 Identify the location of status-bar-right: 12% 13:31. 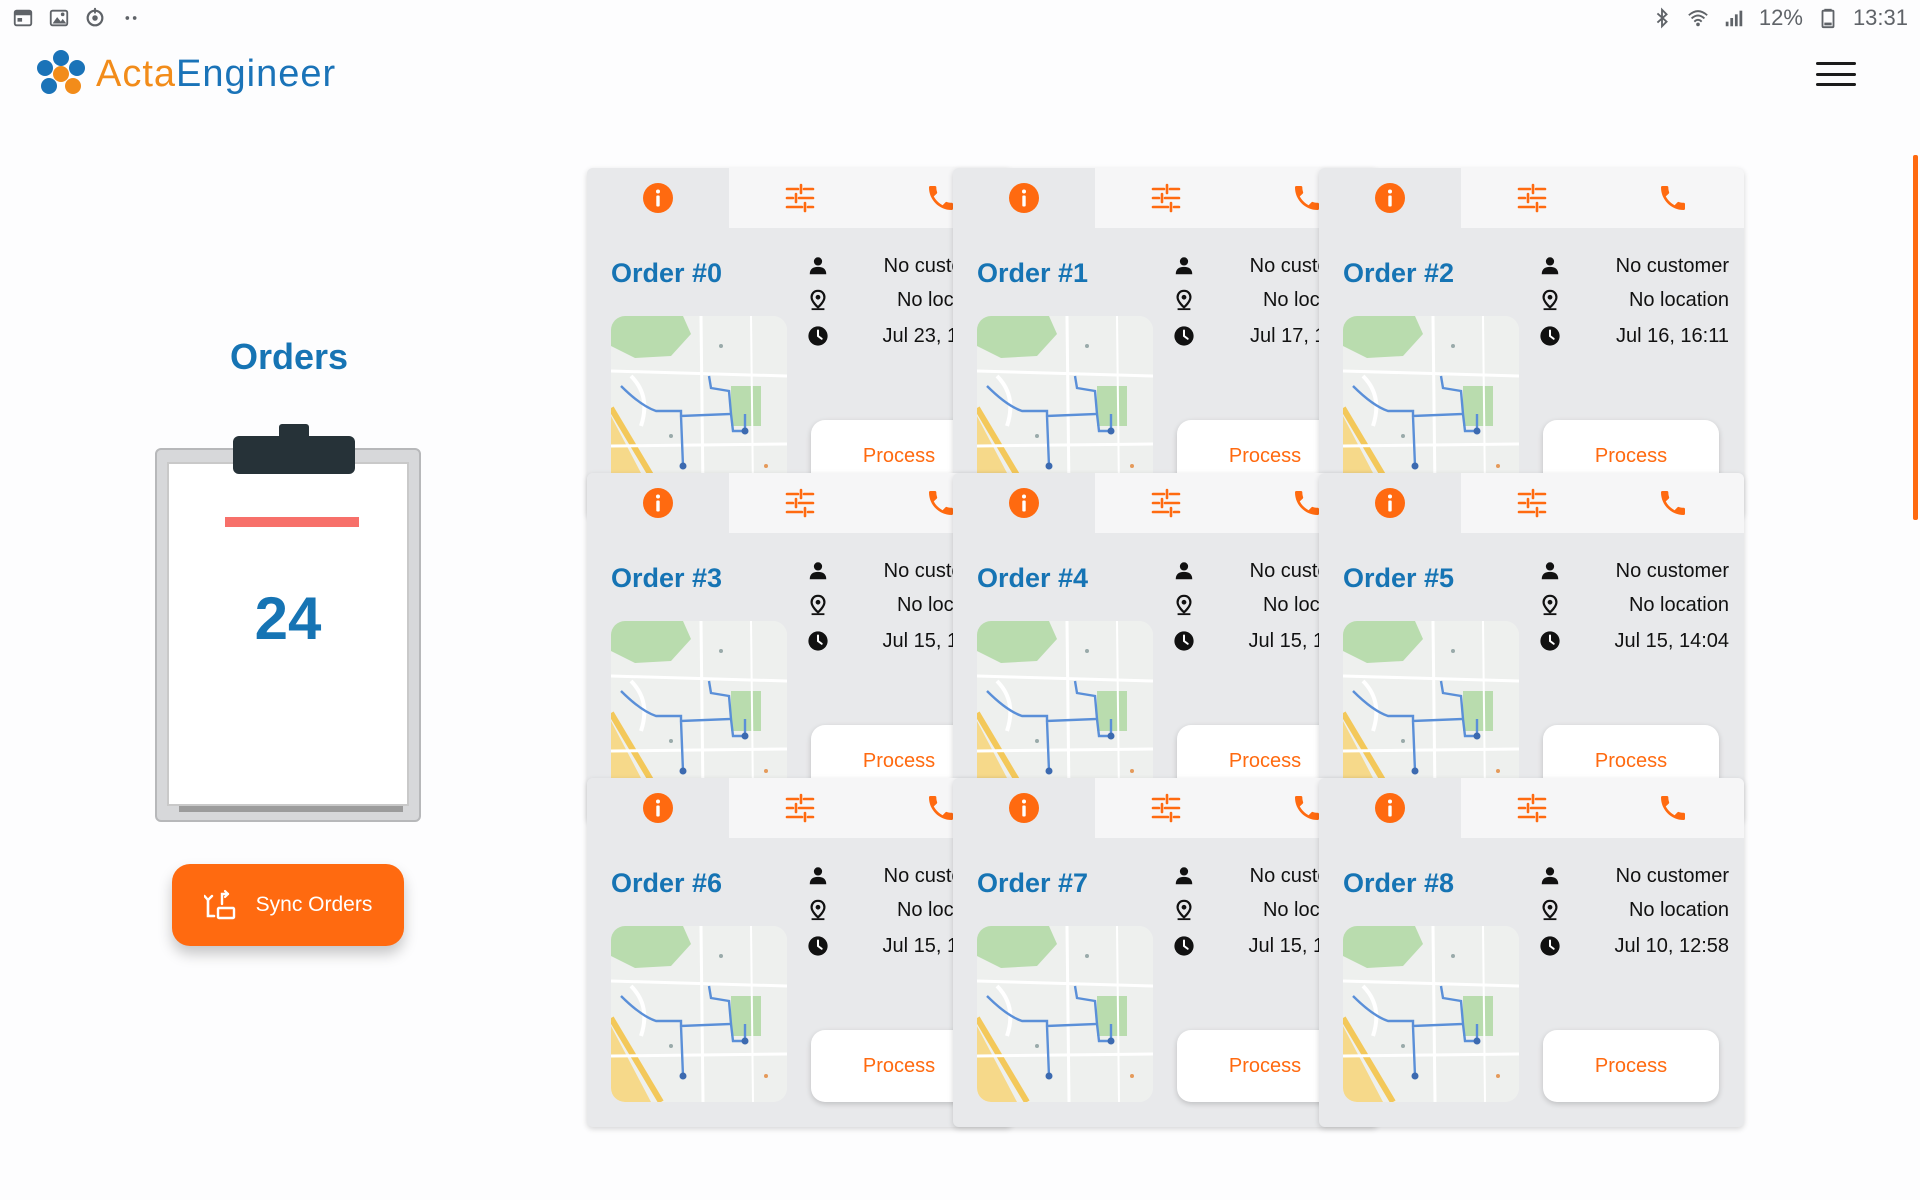
(1779, 18).